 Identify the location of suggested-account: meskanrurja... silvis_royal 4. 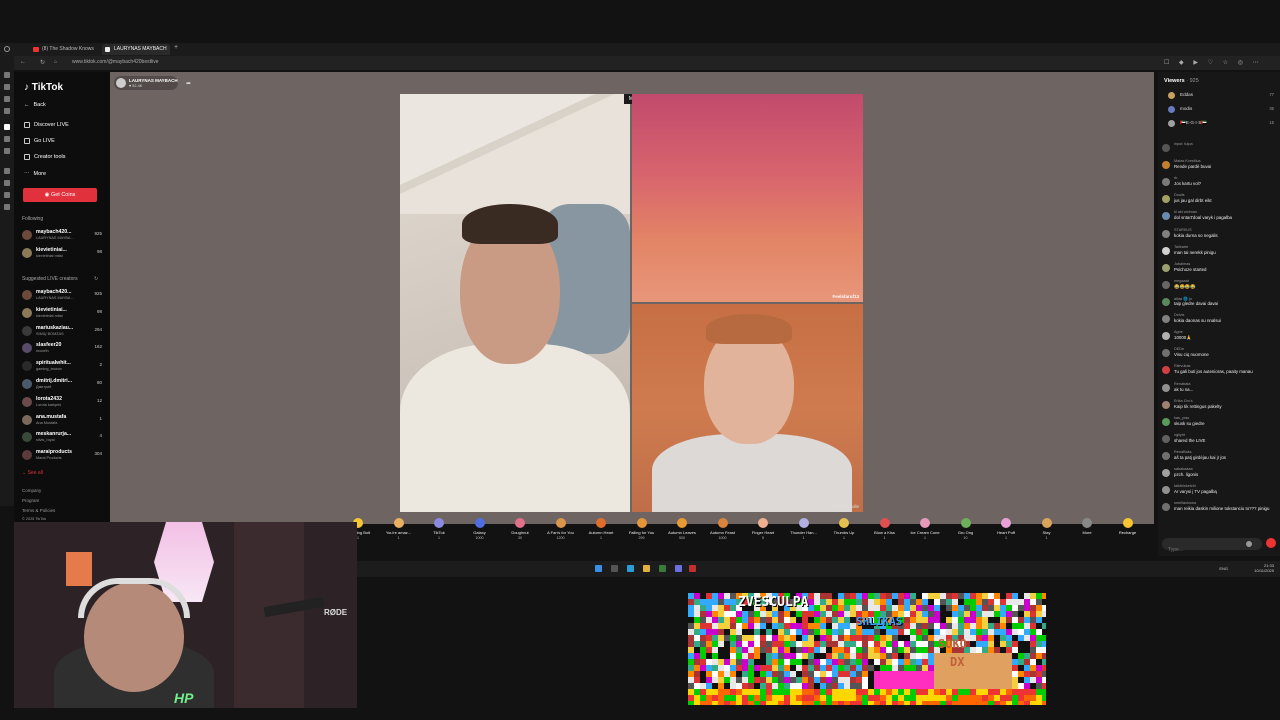
(62, 438).